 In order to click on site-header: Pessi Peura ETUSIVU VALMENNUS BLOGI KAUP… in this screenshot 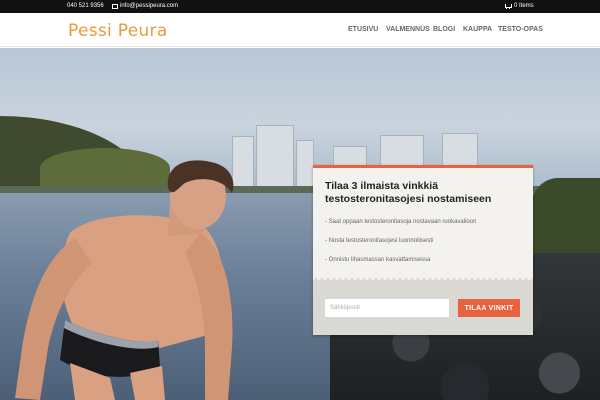, I will do `click(300, 30)`.